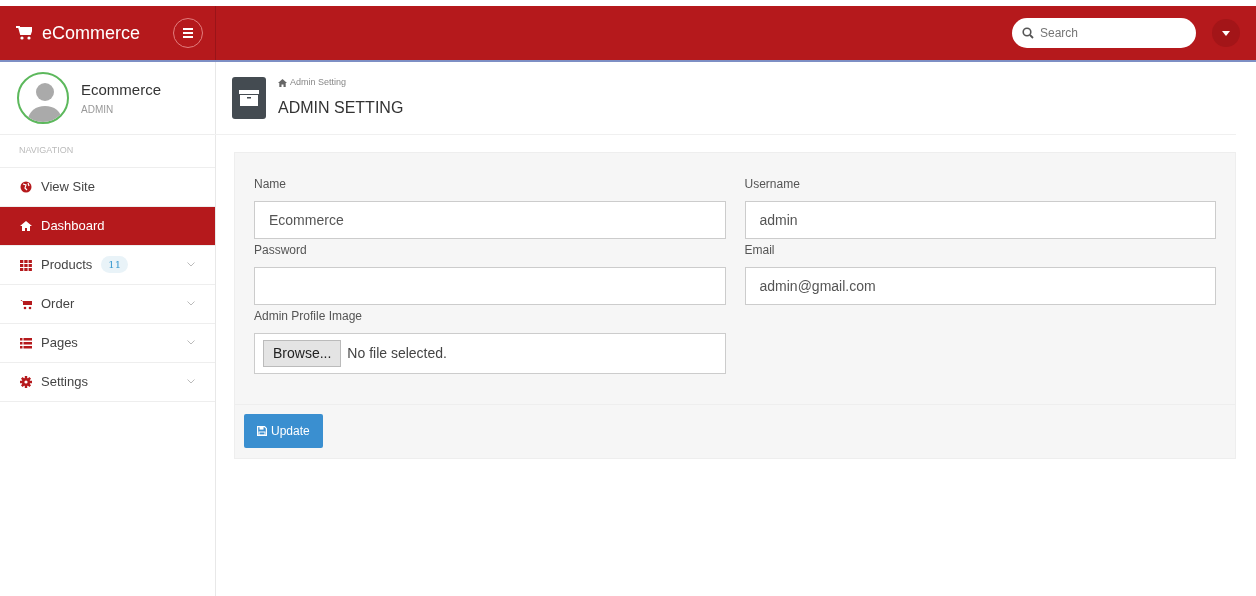 This screenshot has height=596, width=1256. Describe the element at coordinates (26, 264) in the screenshot. I see `grid-icon` at that location.